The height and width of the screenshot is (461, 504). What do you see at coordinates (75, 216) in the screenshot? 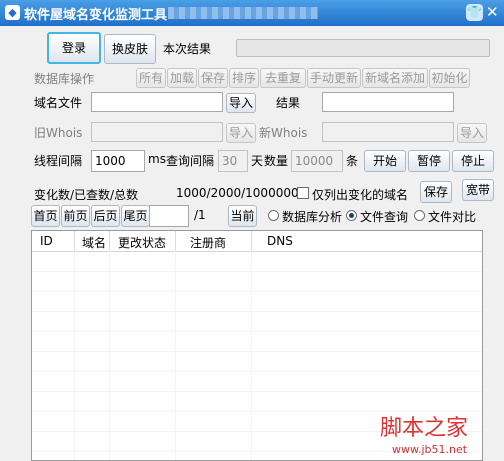
I see `prev-page-button: 前页` at bounding box center [75, 216].